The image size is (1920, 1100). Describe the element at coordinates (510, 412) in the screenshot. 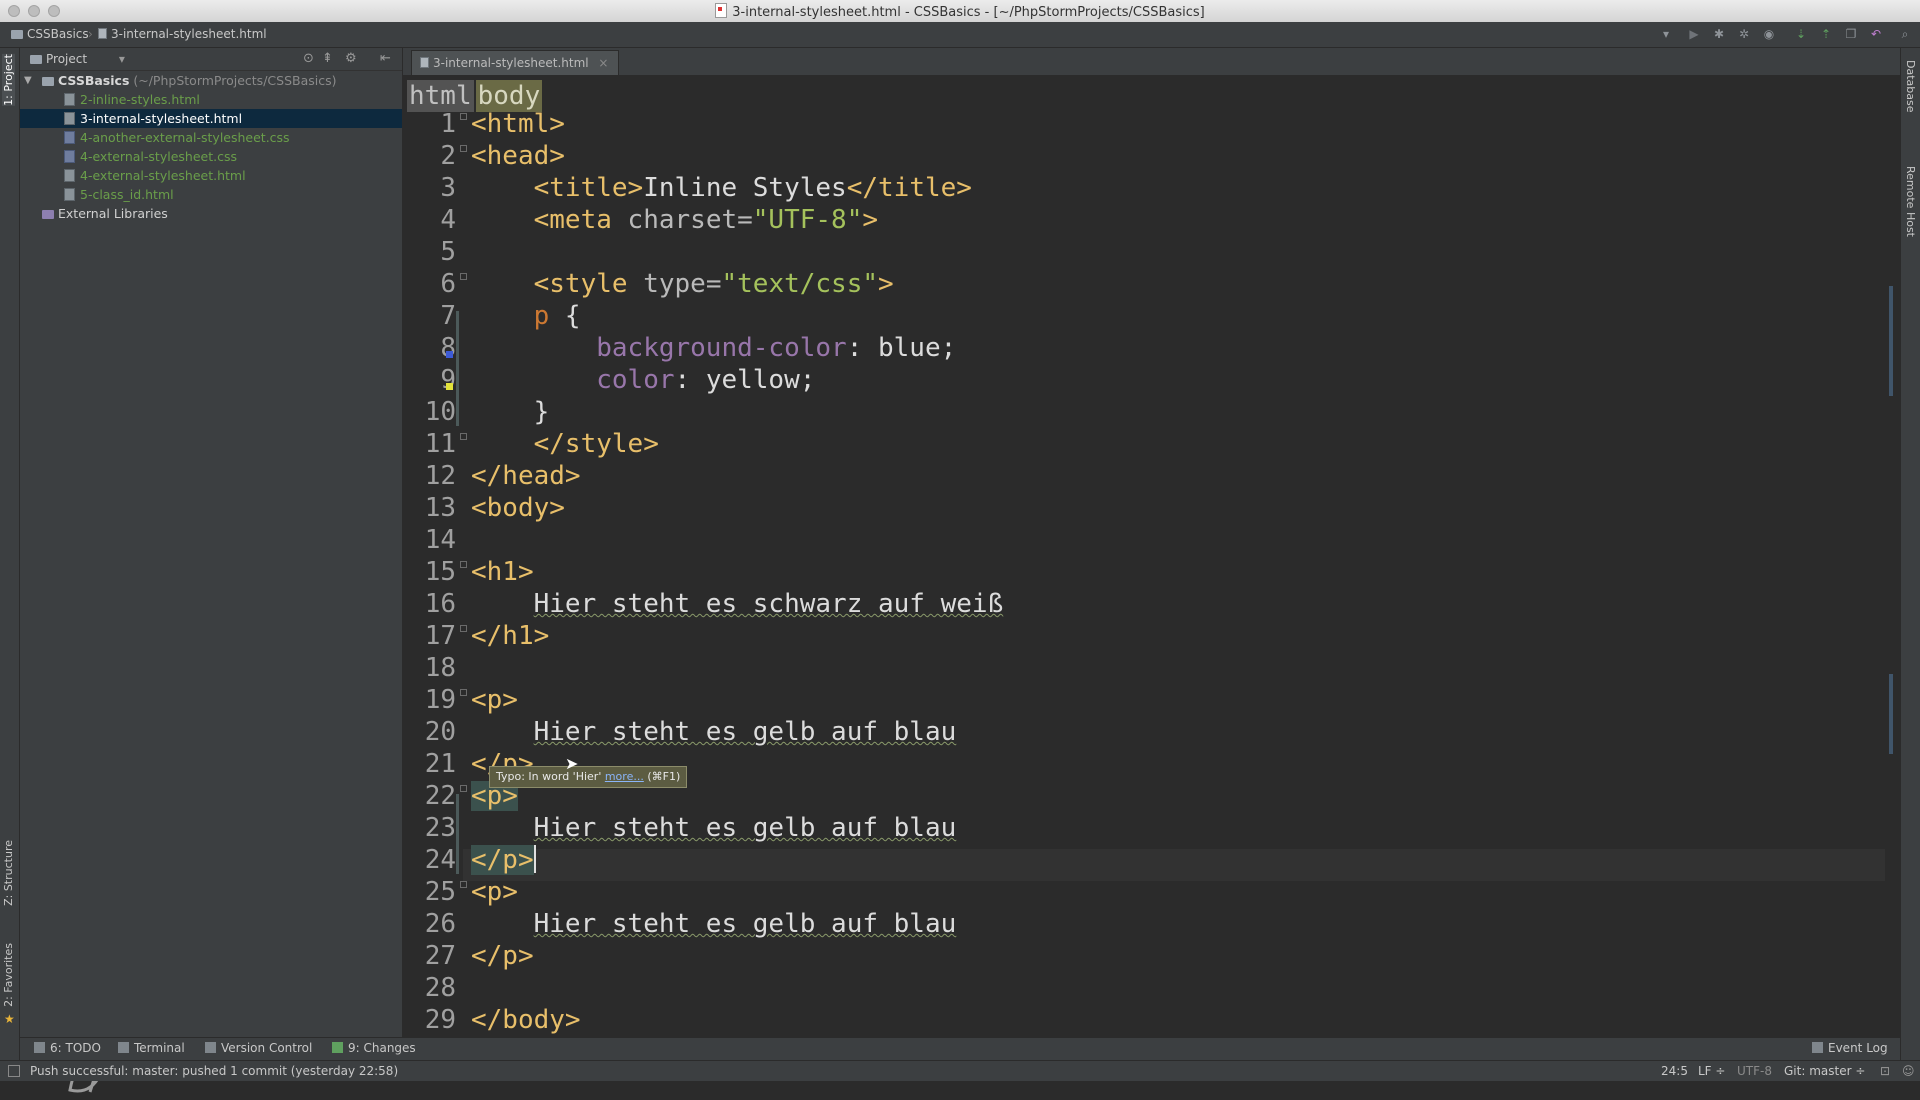

I see `code-line: }` at that location.